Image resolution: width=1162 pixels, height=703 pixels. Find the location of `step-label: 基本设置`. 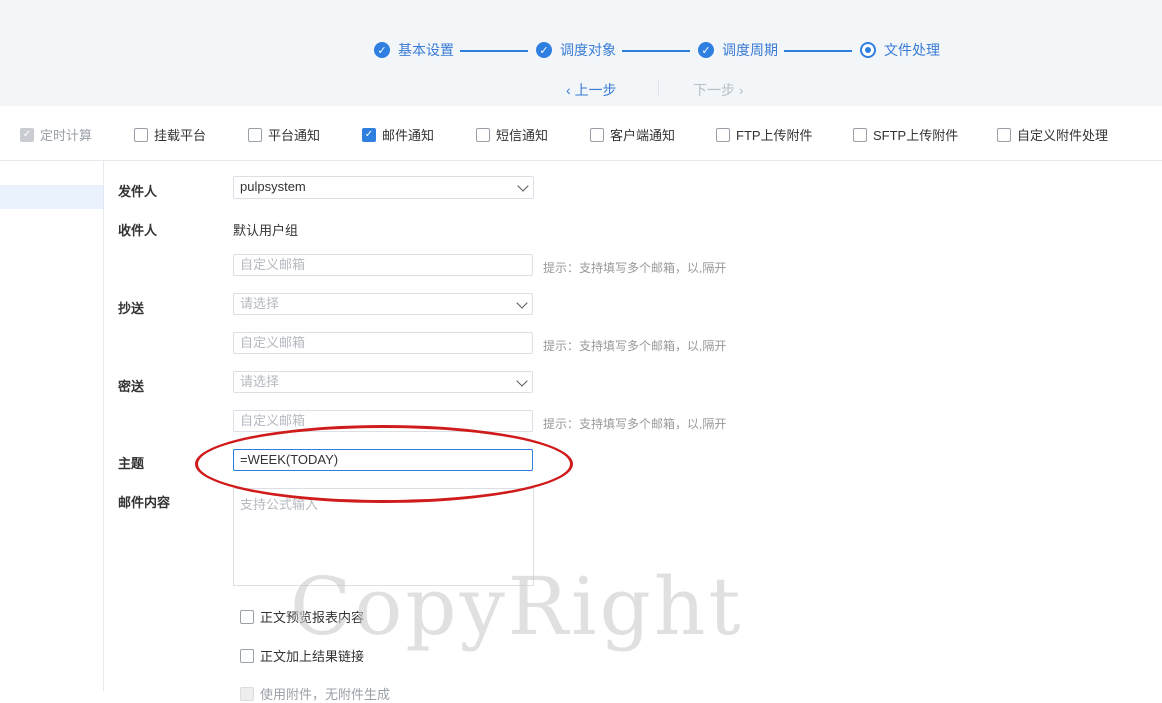

step-label: 基本设置 is located at coordinates (426, 50).